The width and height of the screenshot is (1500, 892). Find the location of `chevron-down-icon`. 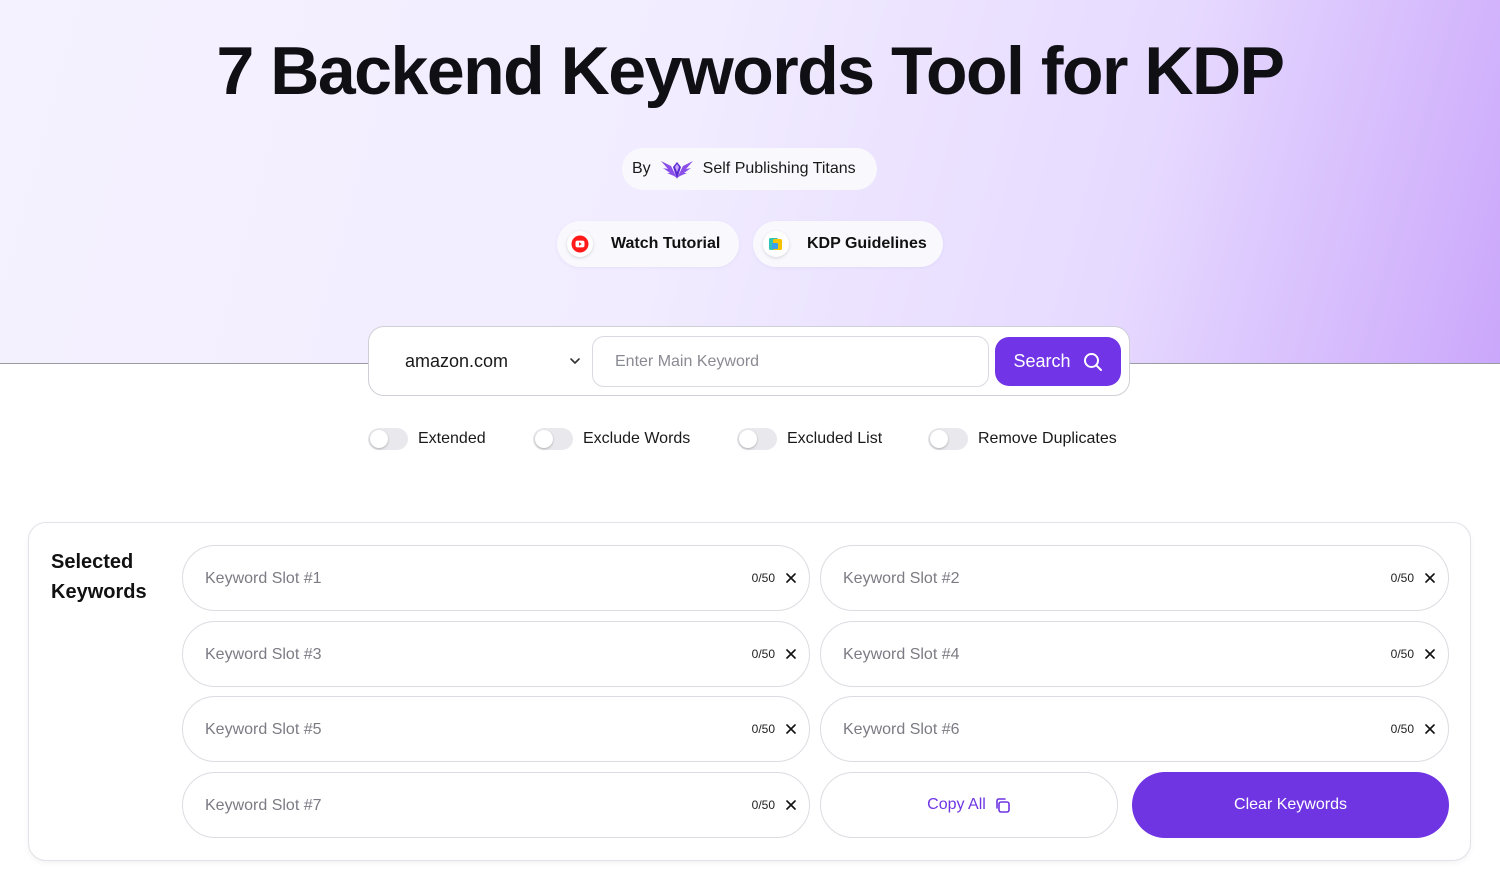

chevron-down-icon is located at coordinates (575, 361).